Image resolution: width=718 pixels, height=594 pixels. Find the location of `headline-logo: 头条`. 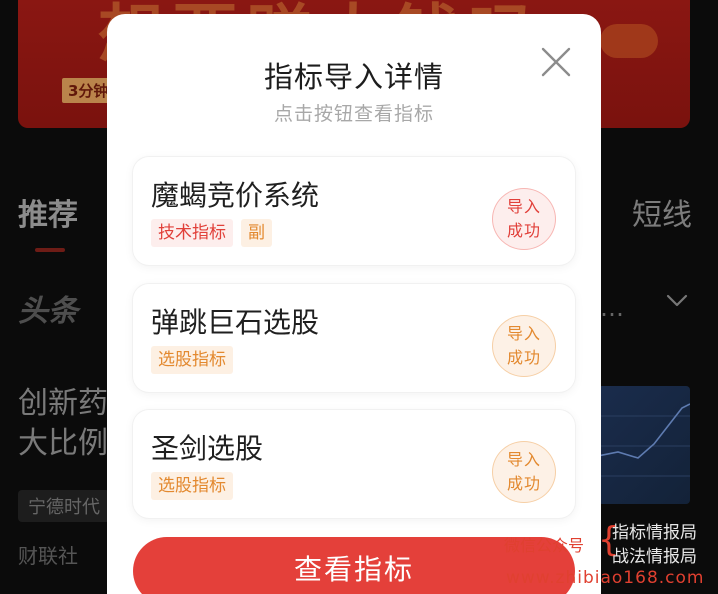

headline-logo: 头条 is located at coordinates (48, 311).